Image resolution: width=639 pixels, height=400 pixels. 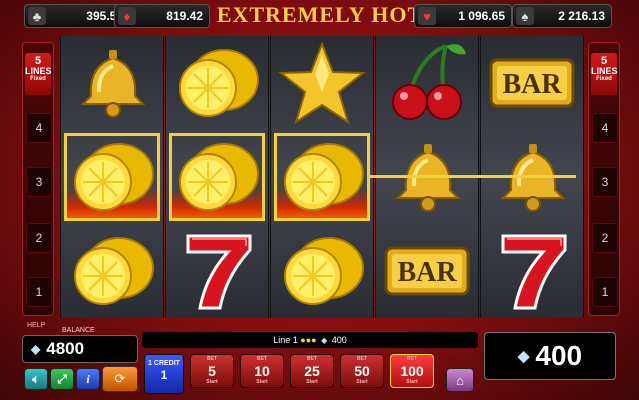 What do you see at coordinates (78, 330) in the screenshot?
I see `balance-label: BALANCE` at bounding box center [78, 330].